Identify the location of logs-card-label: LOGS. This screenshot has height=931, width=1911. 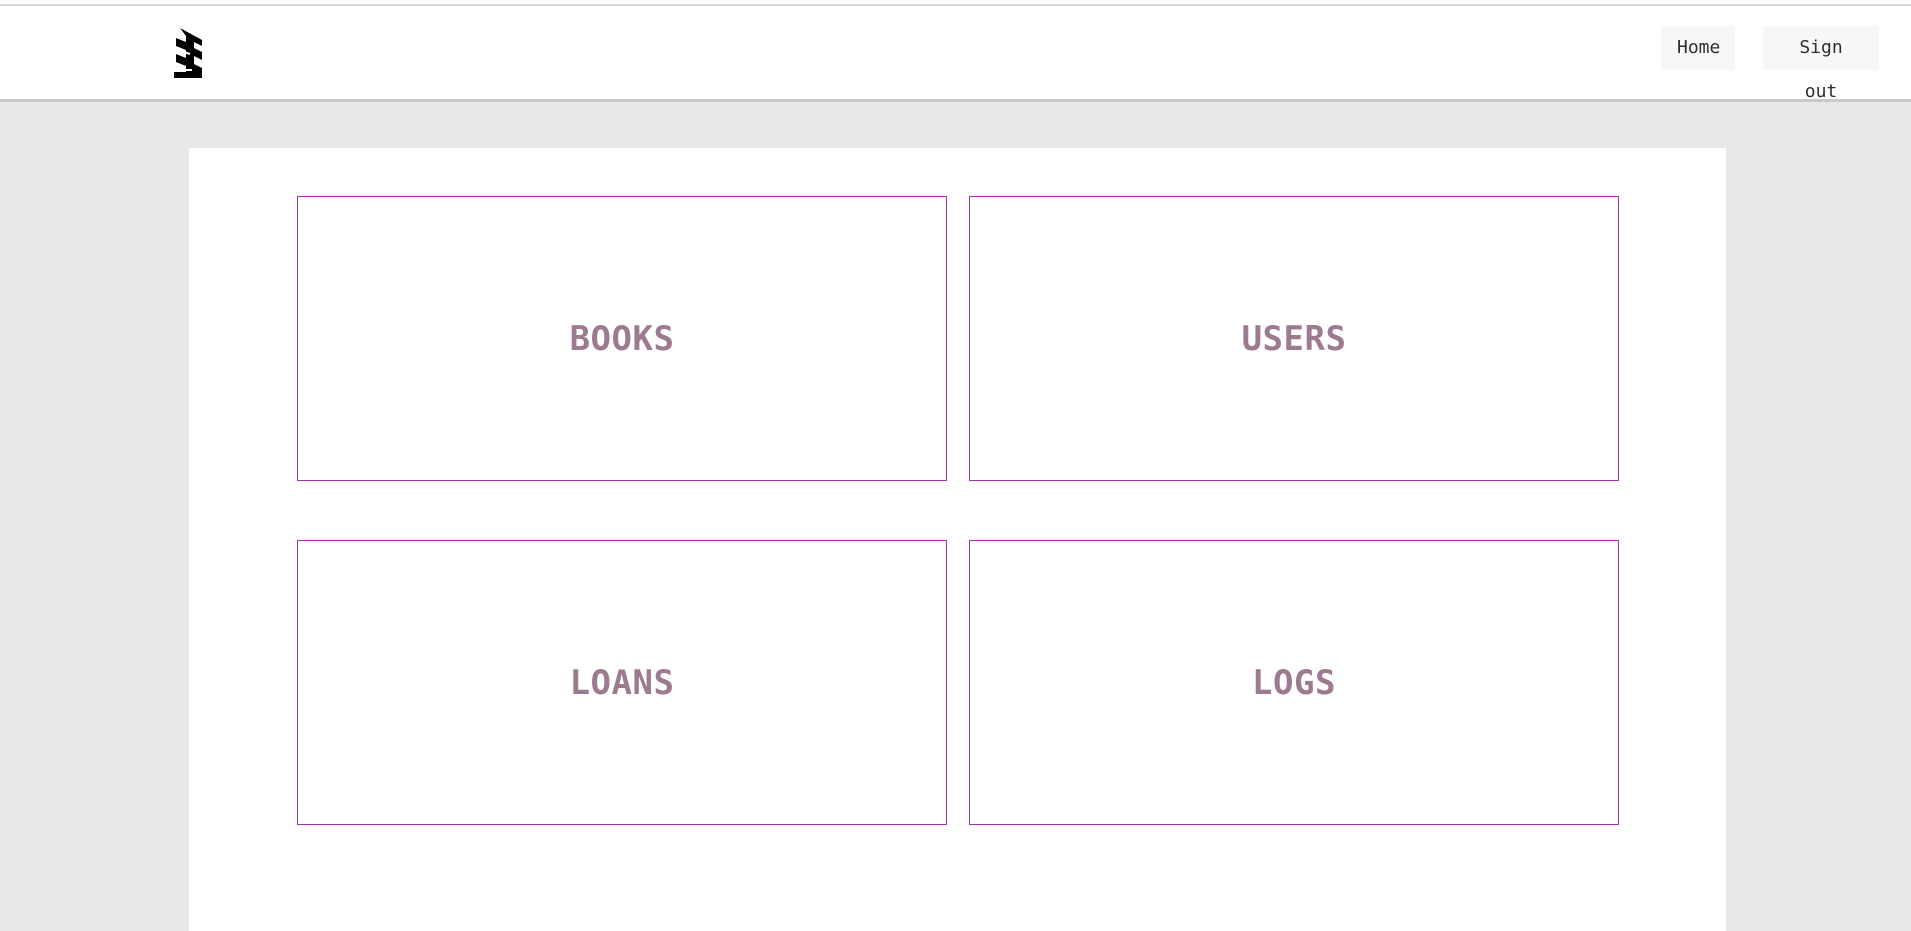
(1294, 682).